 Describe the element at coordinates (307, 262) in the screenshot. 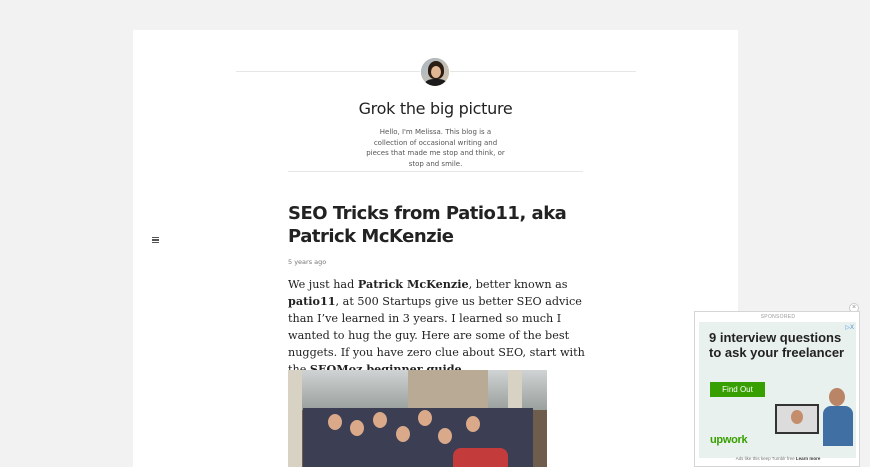

I see `post-date: 5 years ago` at that location.